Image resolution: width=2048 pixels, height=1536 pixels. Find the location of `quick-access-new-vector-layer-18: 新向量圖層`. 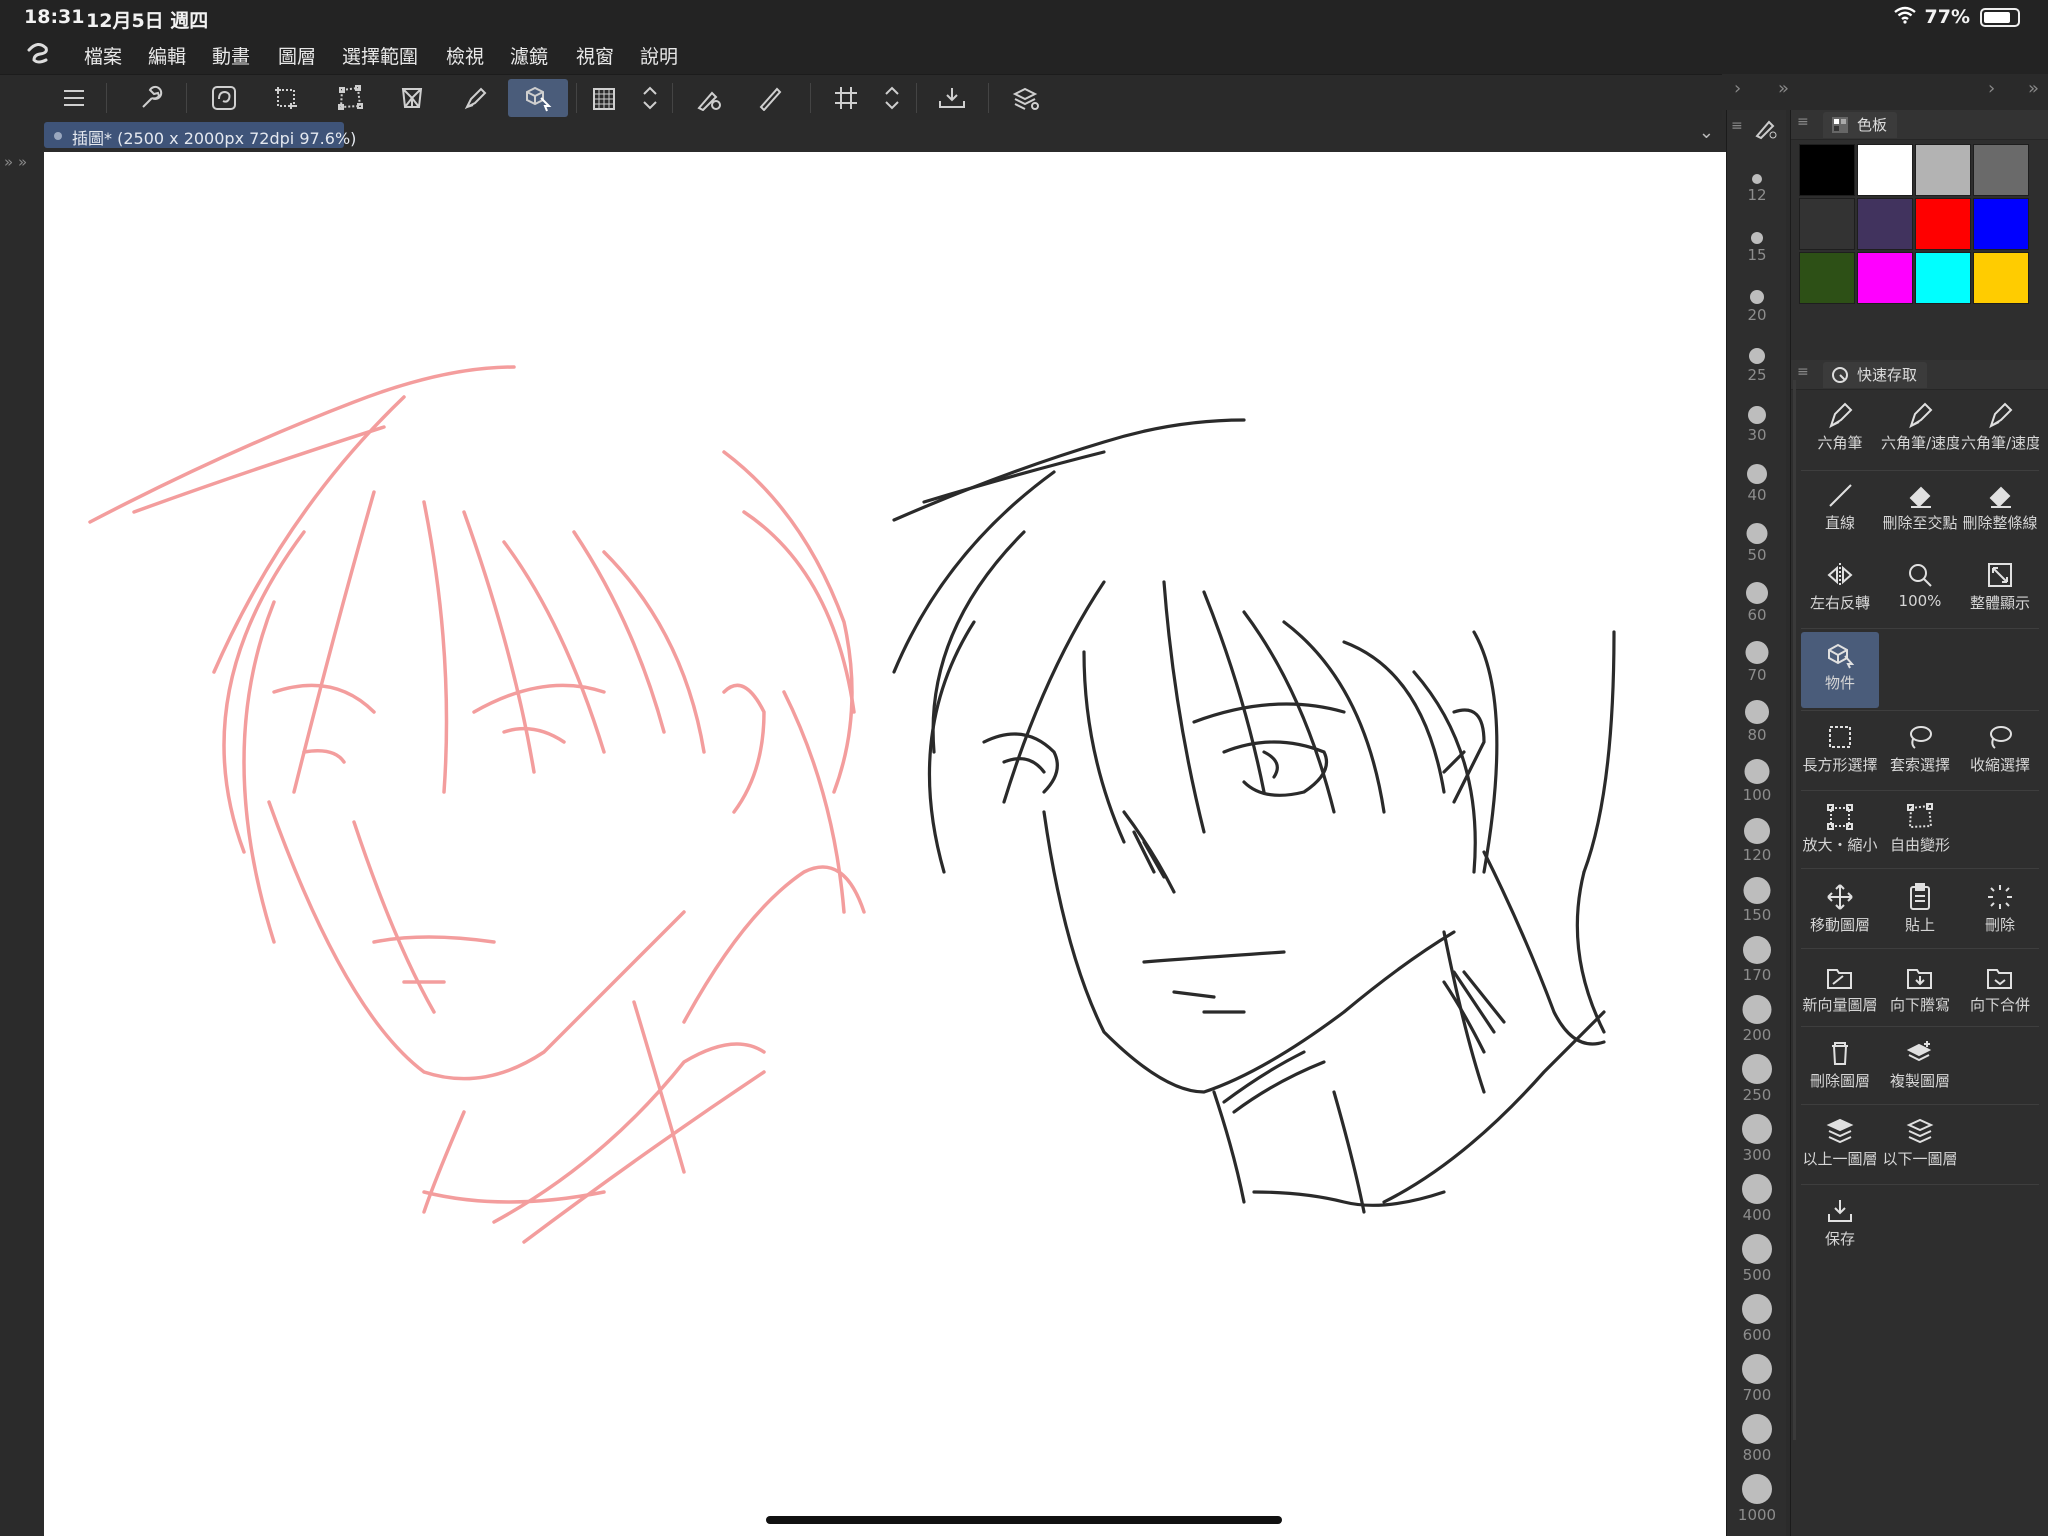

quick-access-new-vector-layer-18: 新向量圖層 is located at coordinates (1840, 992).